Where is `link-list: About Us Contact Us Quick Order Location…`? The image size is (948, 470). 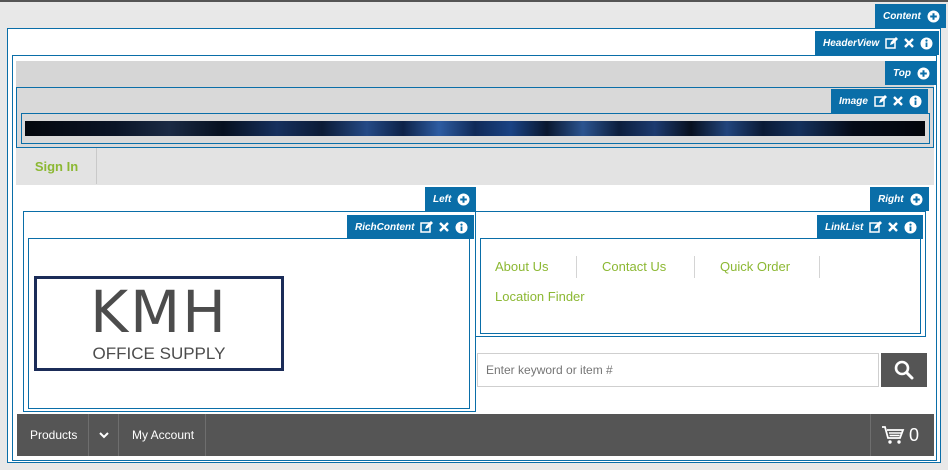 link-list: About Us Contact Us Quick Order Location… is located at coordinates (701, 287).